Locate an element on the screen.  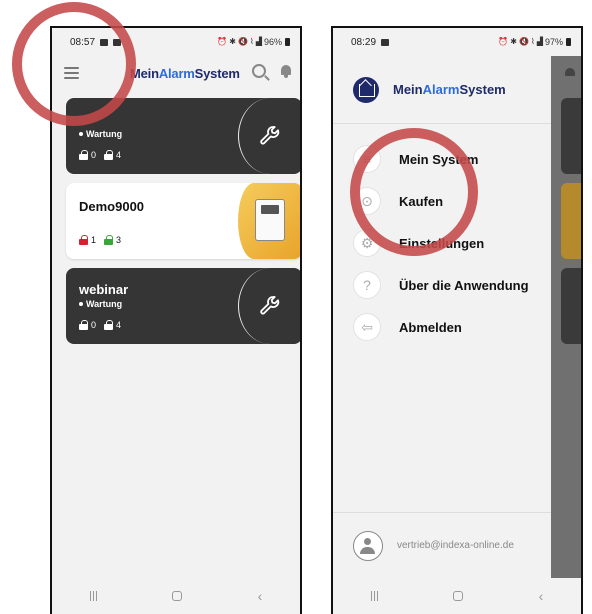
app-bar: MeinAlarmSystem is located at coordinates (176, 73).